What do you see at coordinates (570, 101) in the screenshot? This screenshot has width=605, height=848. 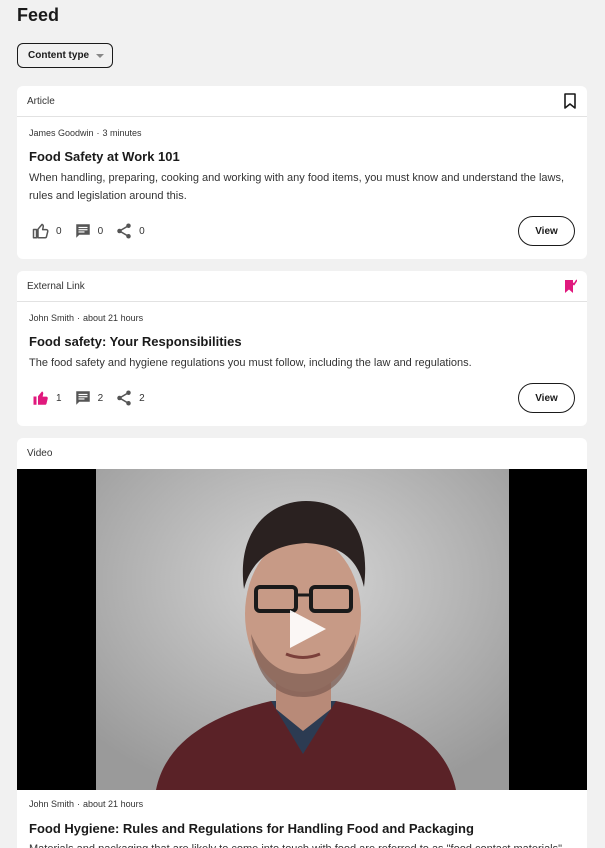 I see `bookmark-icon` at bounding box center [570, 101].